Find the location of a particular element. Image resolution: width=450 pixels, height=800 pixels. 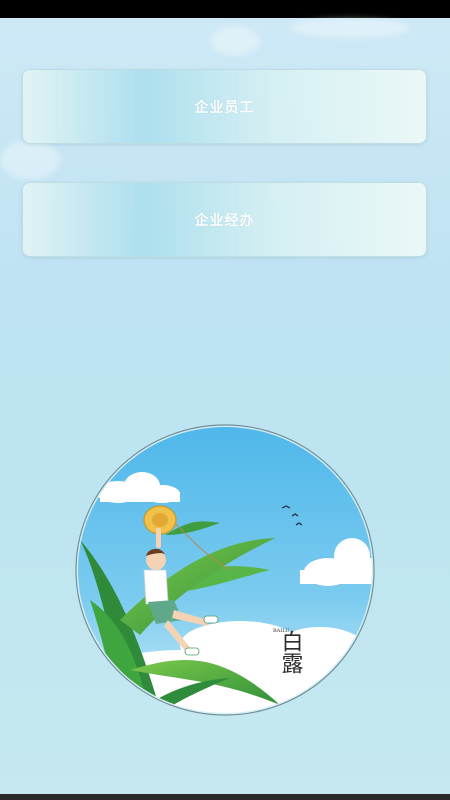

agent-button: 企业经办 is located at coordinates (224, 219).